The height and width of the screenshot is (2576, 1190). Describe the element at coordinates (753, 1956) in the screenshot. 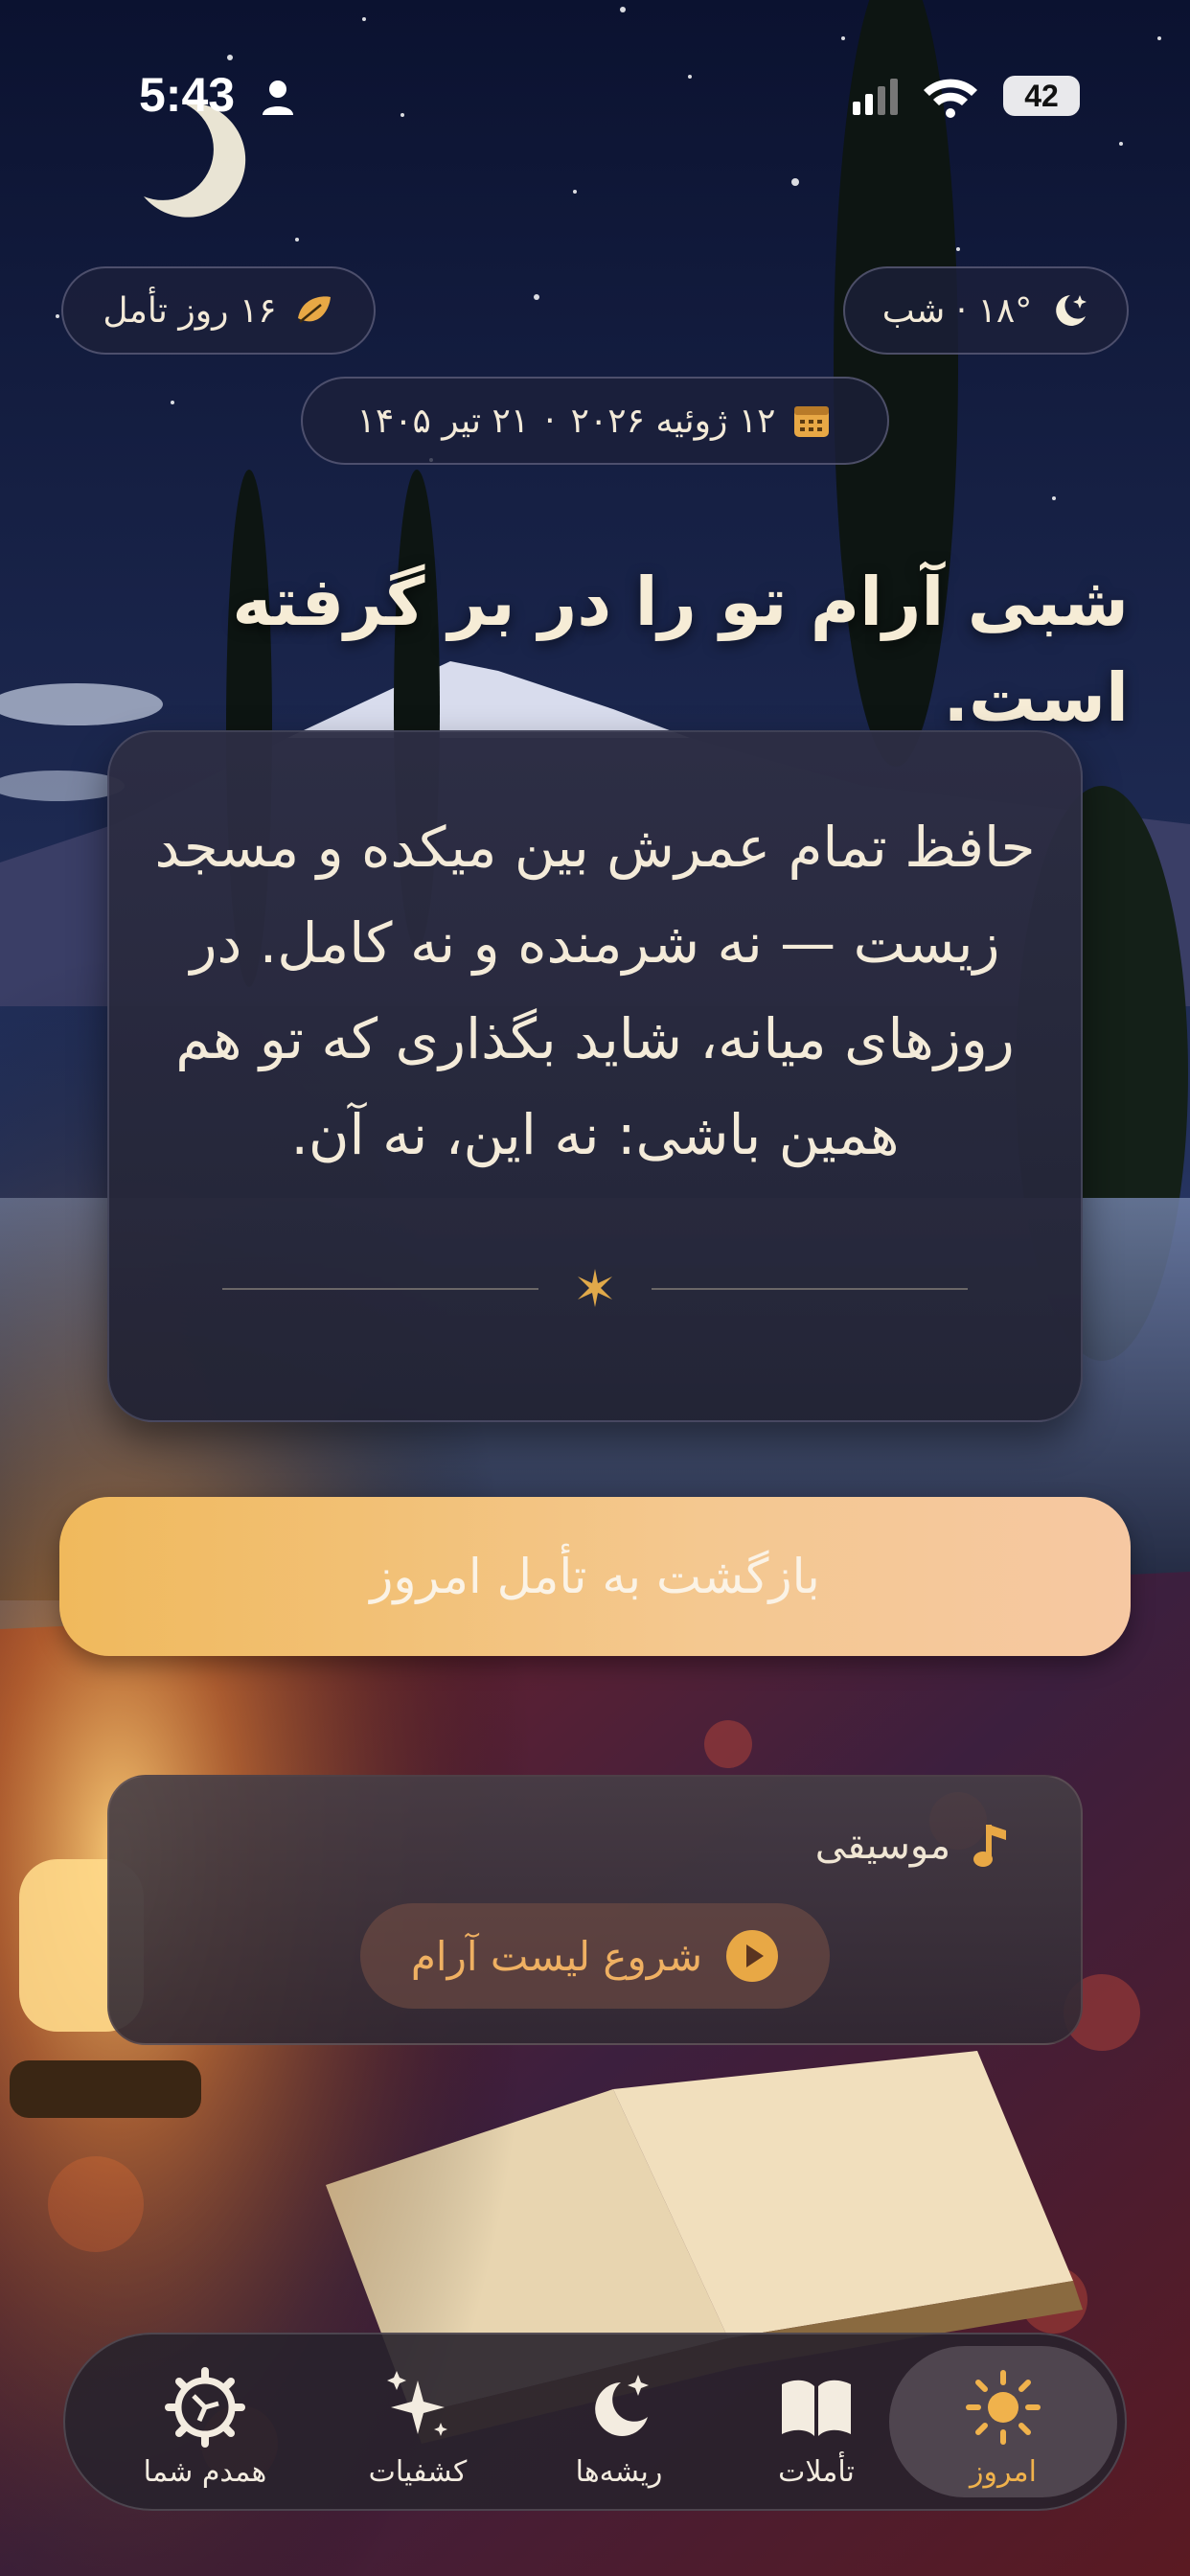

I see `play-icon` at that location.